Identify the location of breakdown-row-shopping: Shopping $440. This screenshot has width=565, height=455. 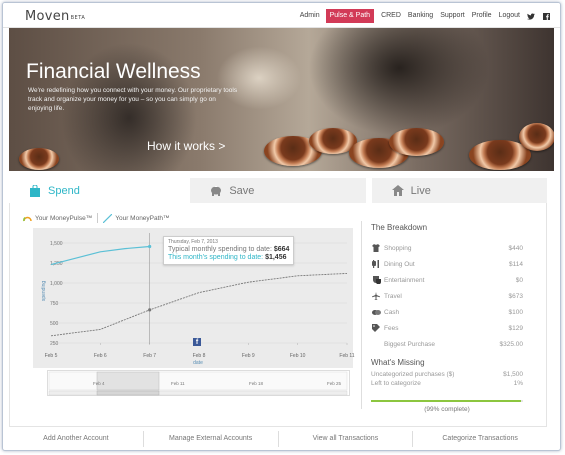
(447, 248).